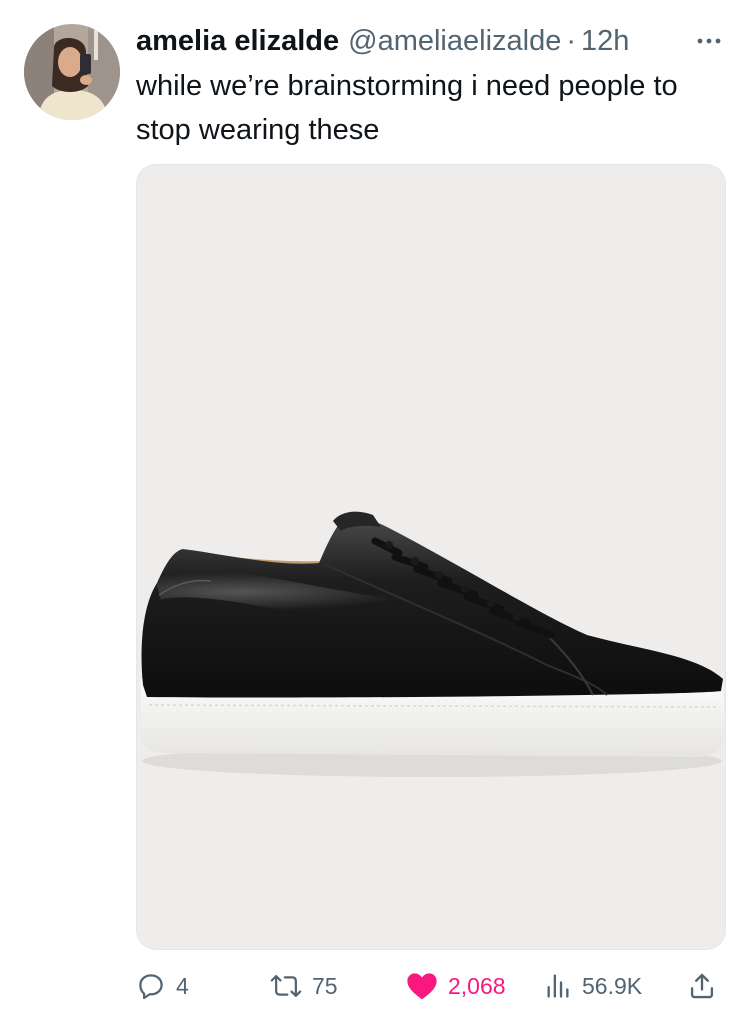  Describe the element at coordinates (286, 986) in the screenshot. I see `retweet-icon` at that location.